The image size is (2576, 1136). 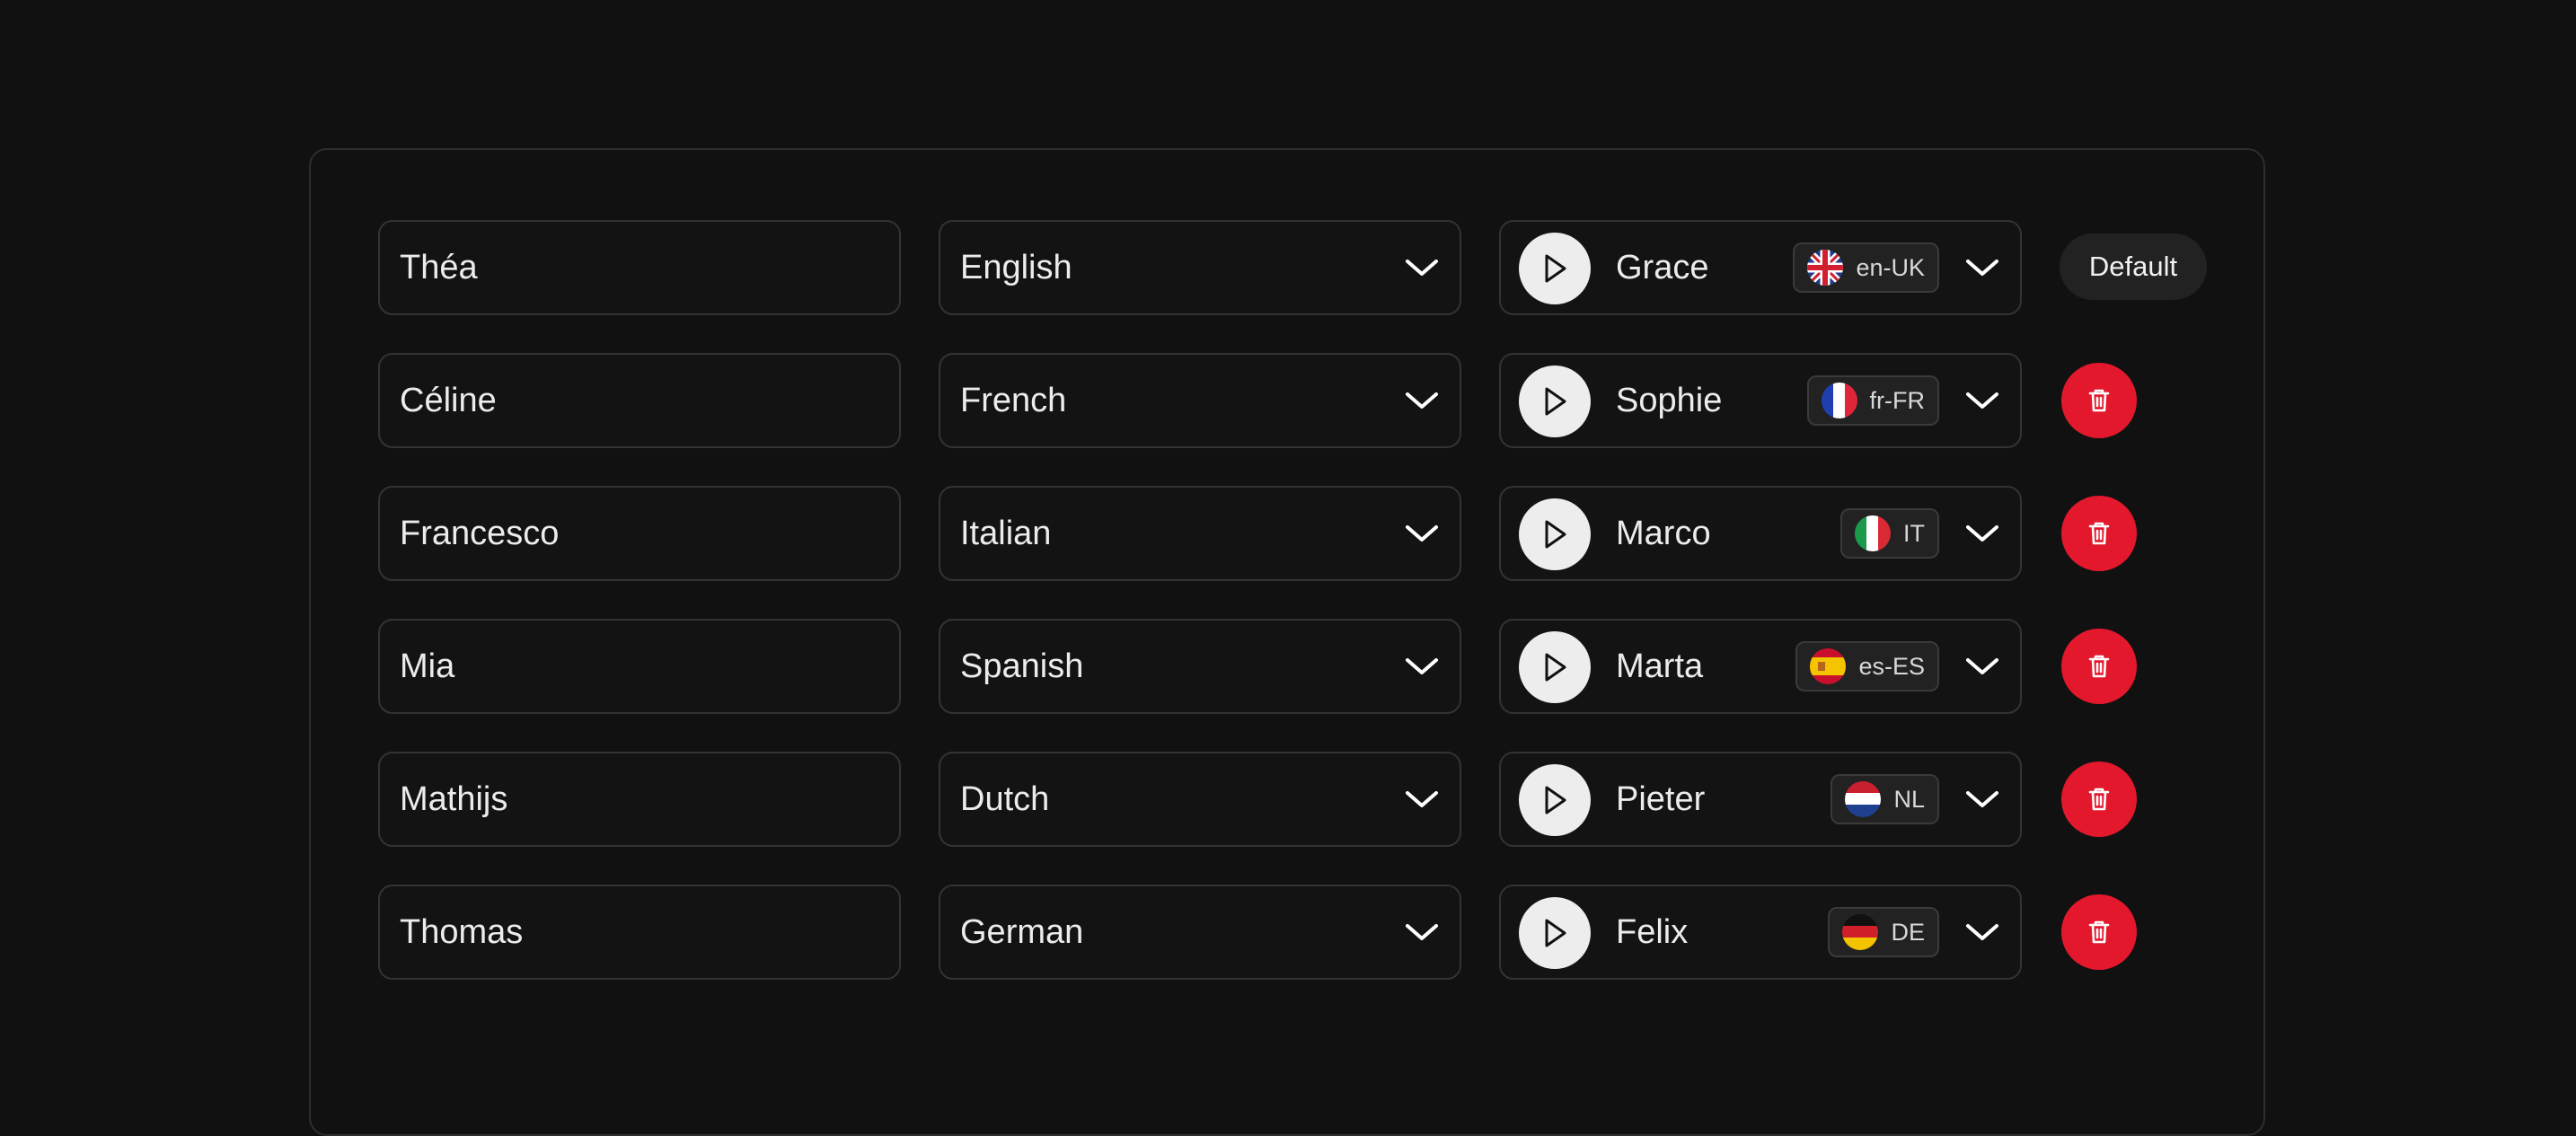 I want to click on france-flag-icon, so click(x=1839, y=400).